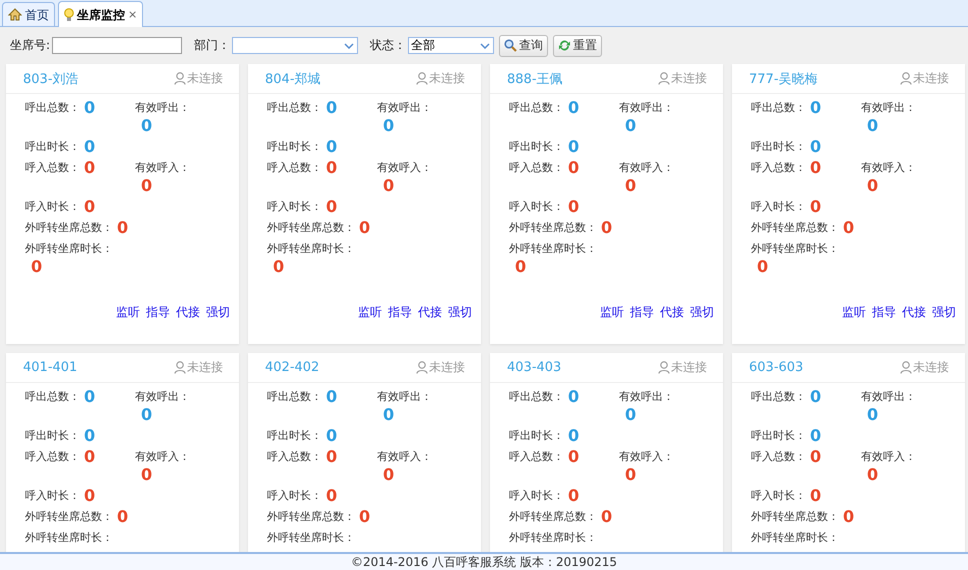 This screenshot has width=968, height=570. I want to click on lightbulb-icon, so click(69, 15).